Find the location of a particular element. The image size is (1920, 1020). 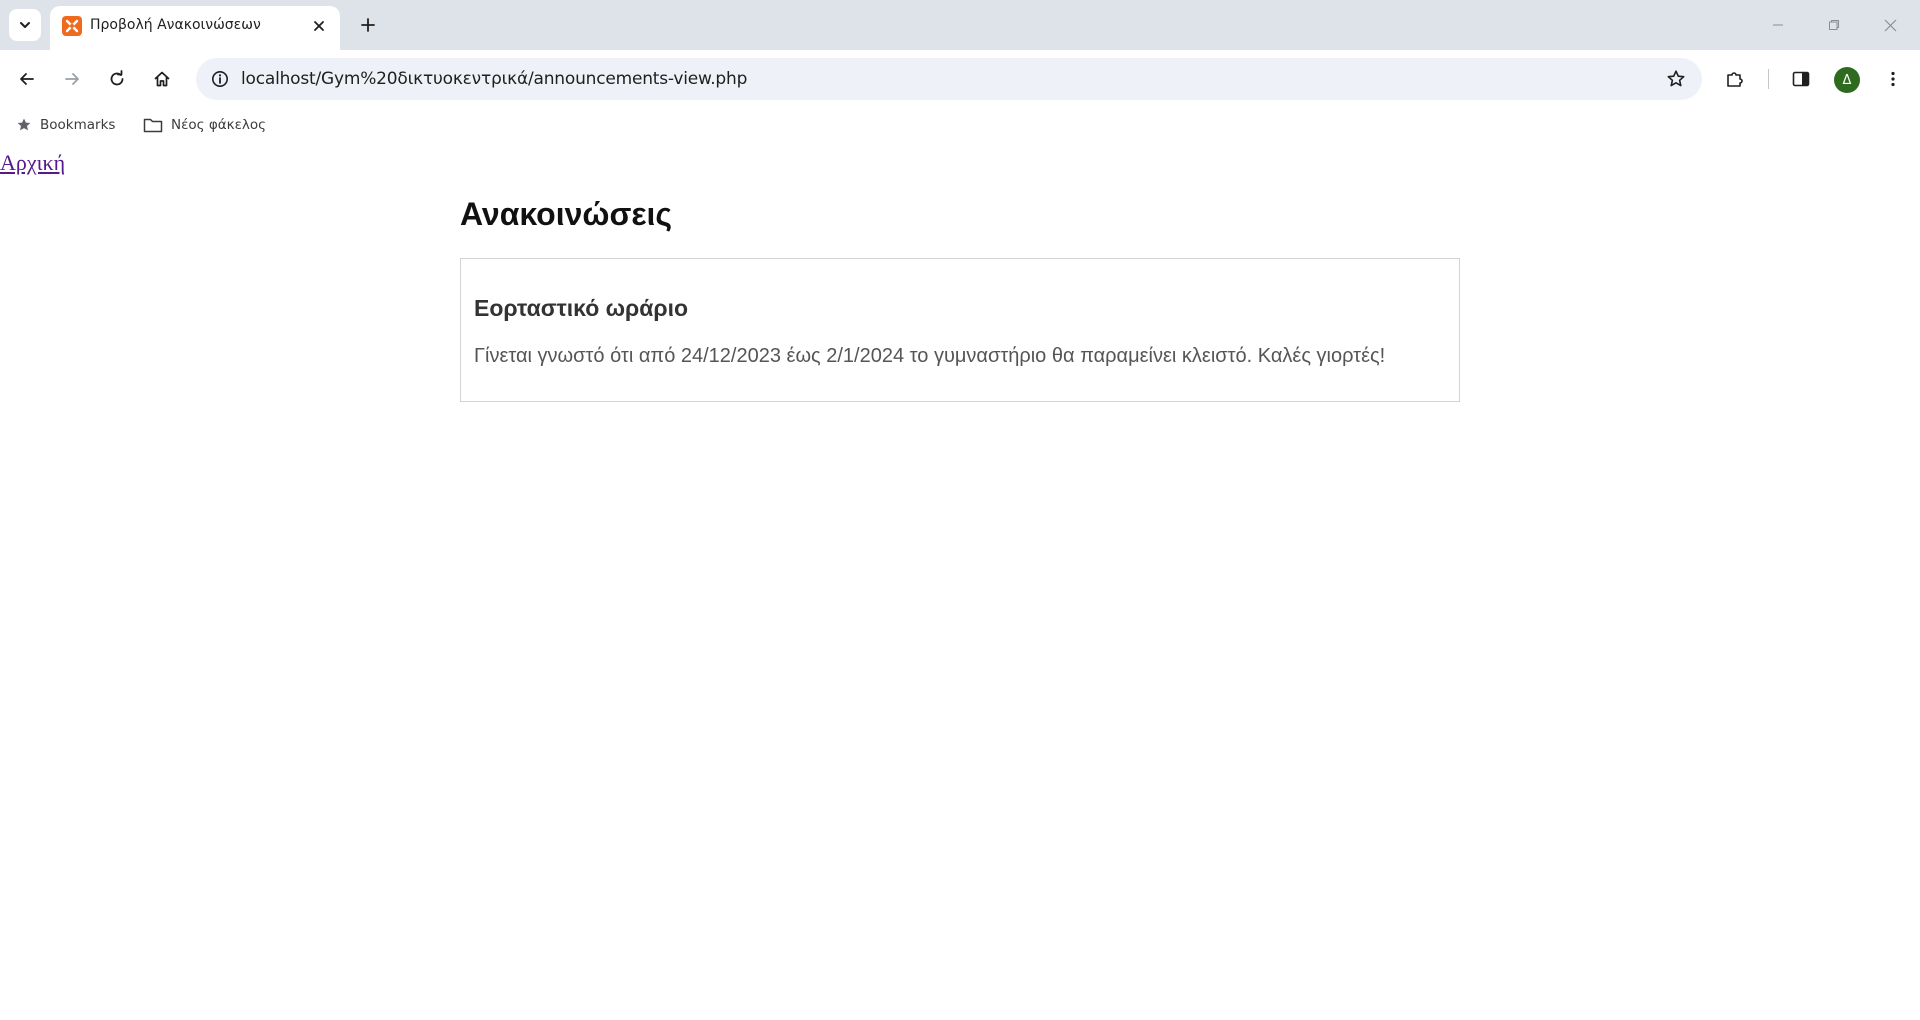

bookmarks-bar: Bookmarks Νέος φάκελος is located at coordinates (960, 125).